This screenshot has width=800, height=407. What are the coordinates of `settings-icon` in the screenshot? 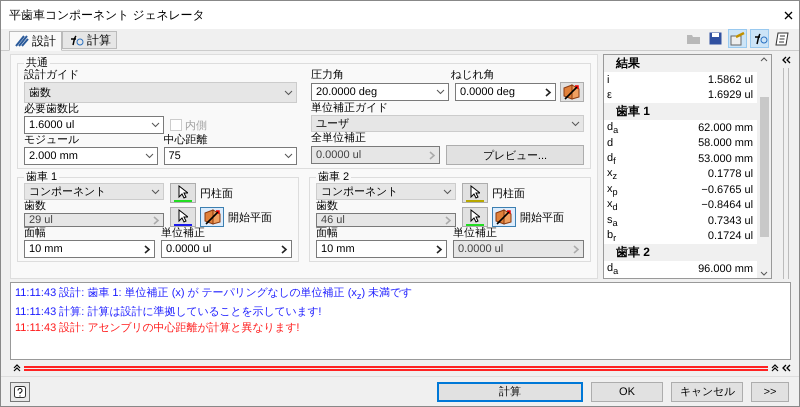 It's located at (737, 38).